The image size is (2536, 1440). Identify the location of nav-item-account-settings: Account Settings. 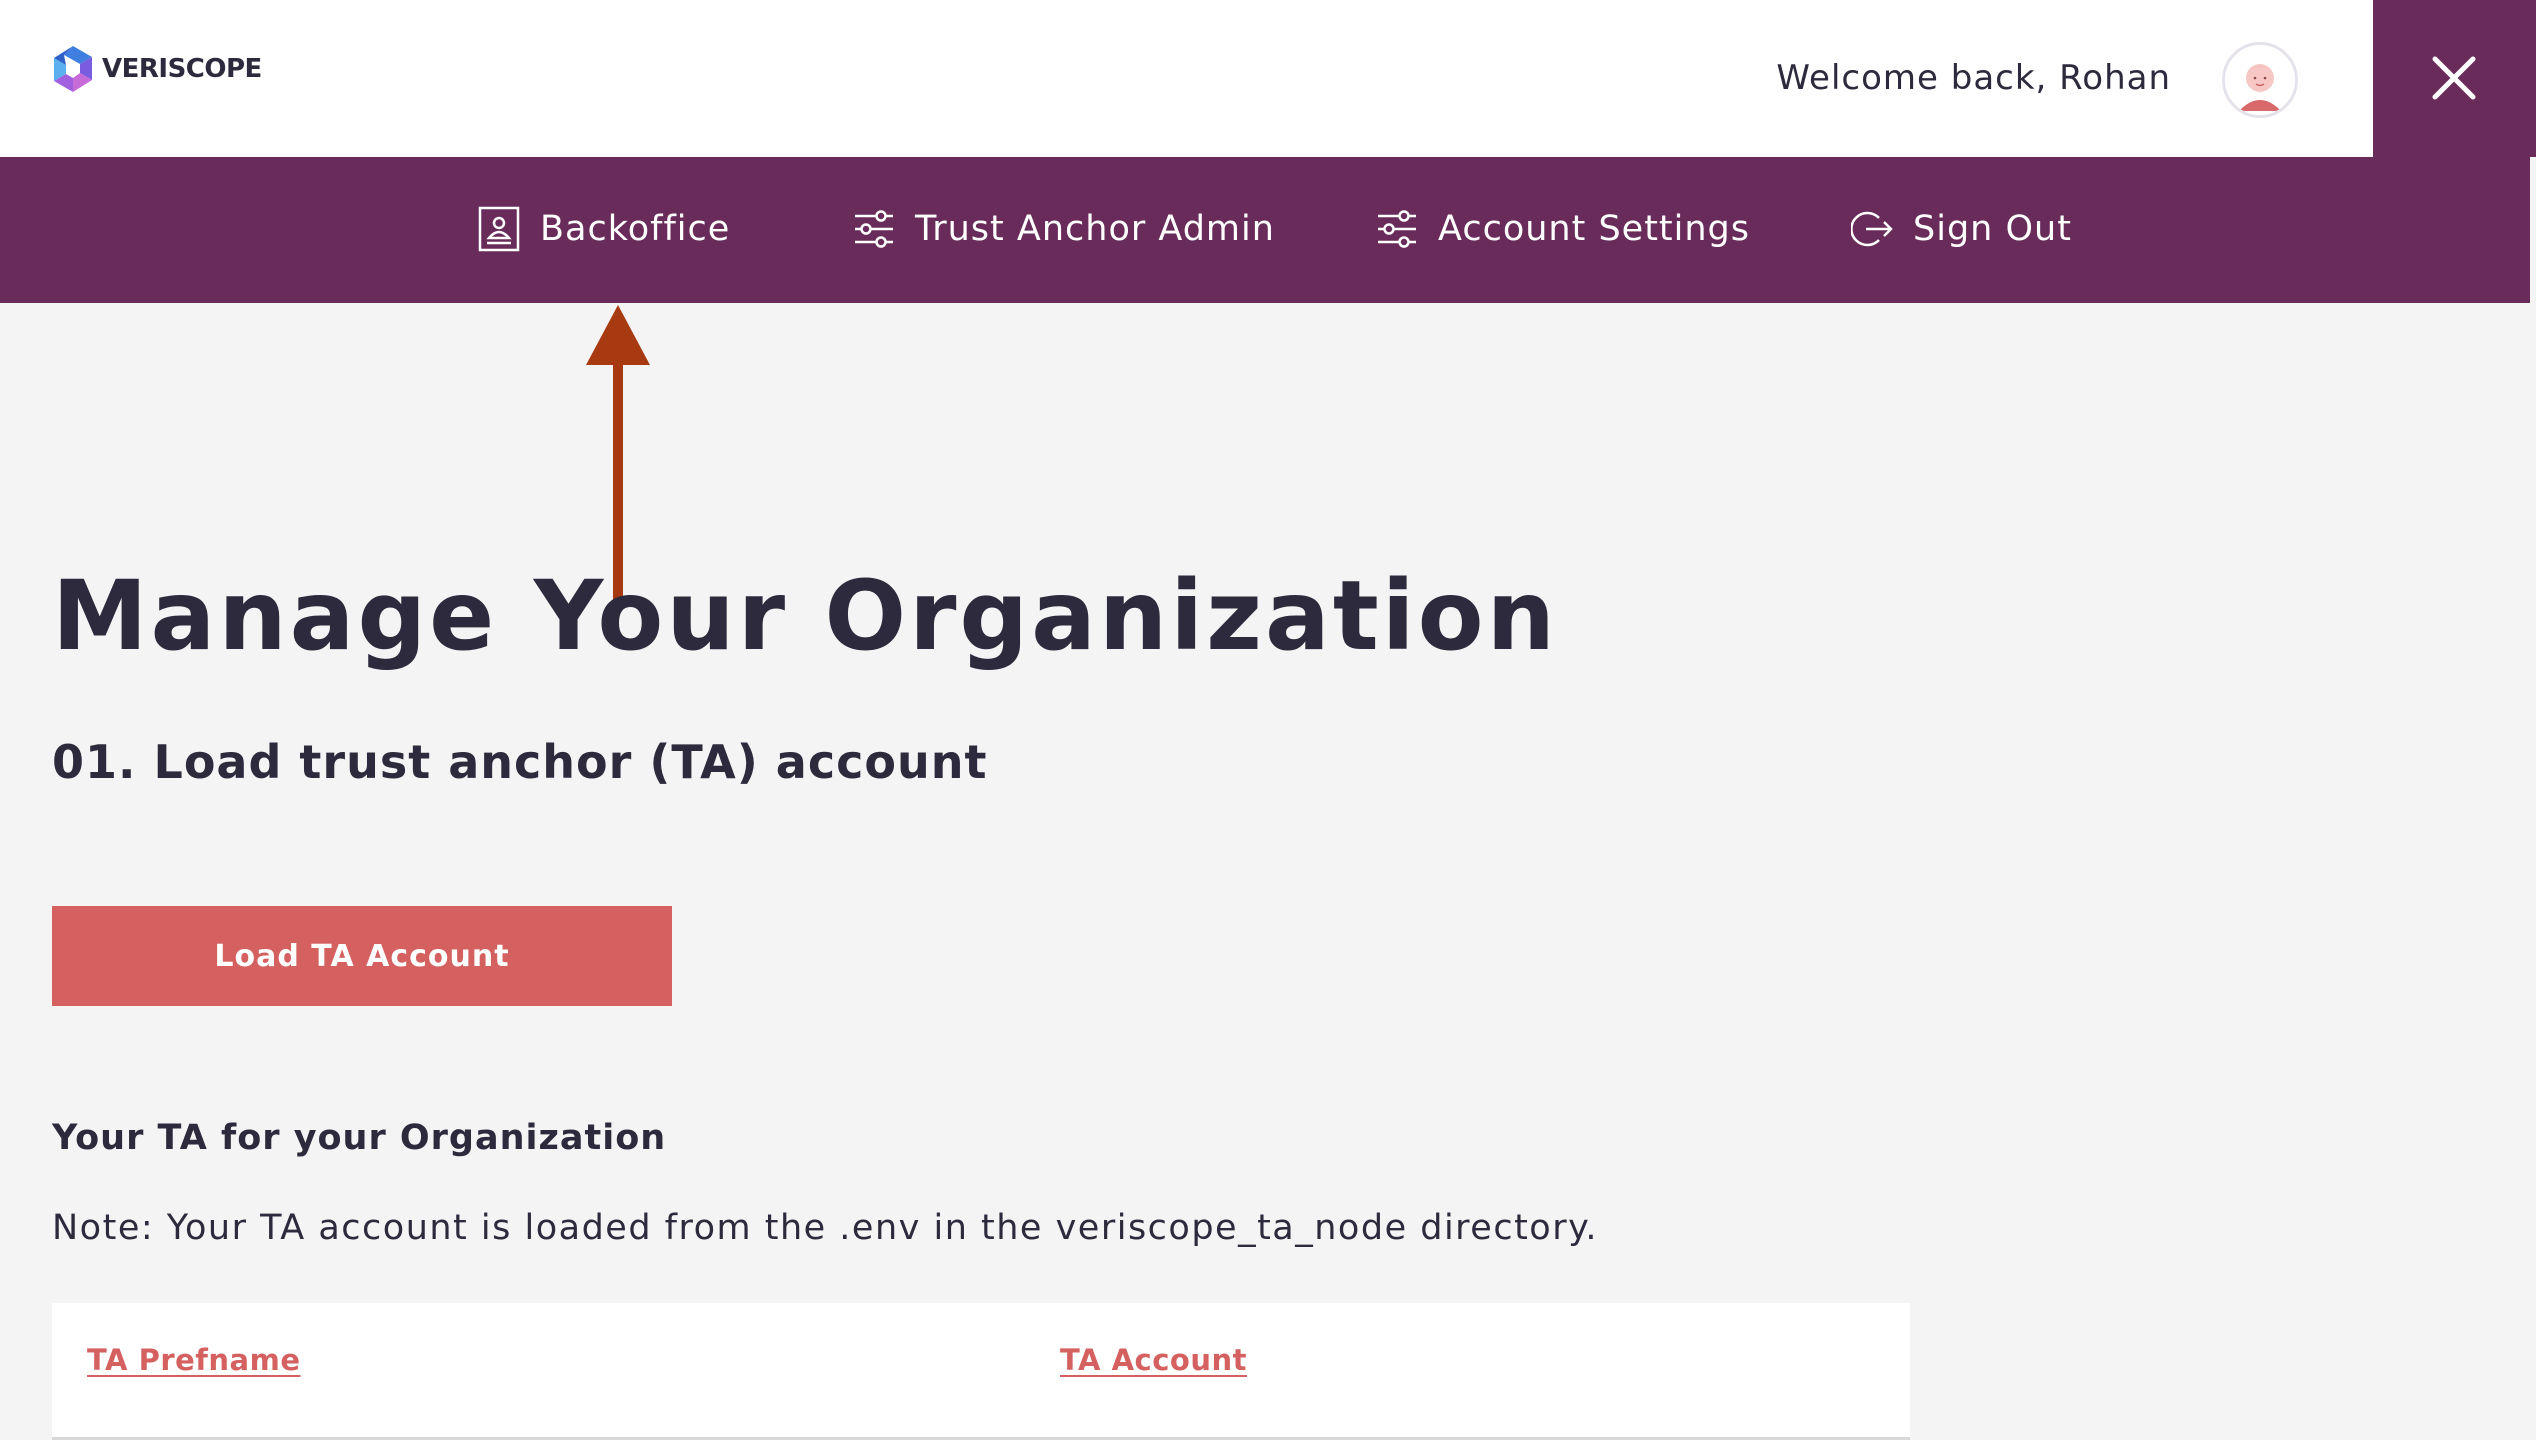
(1563, 229).